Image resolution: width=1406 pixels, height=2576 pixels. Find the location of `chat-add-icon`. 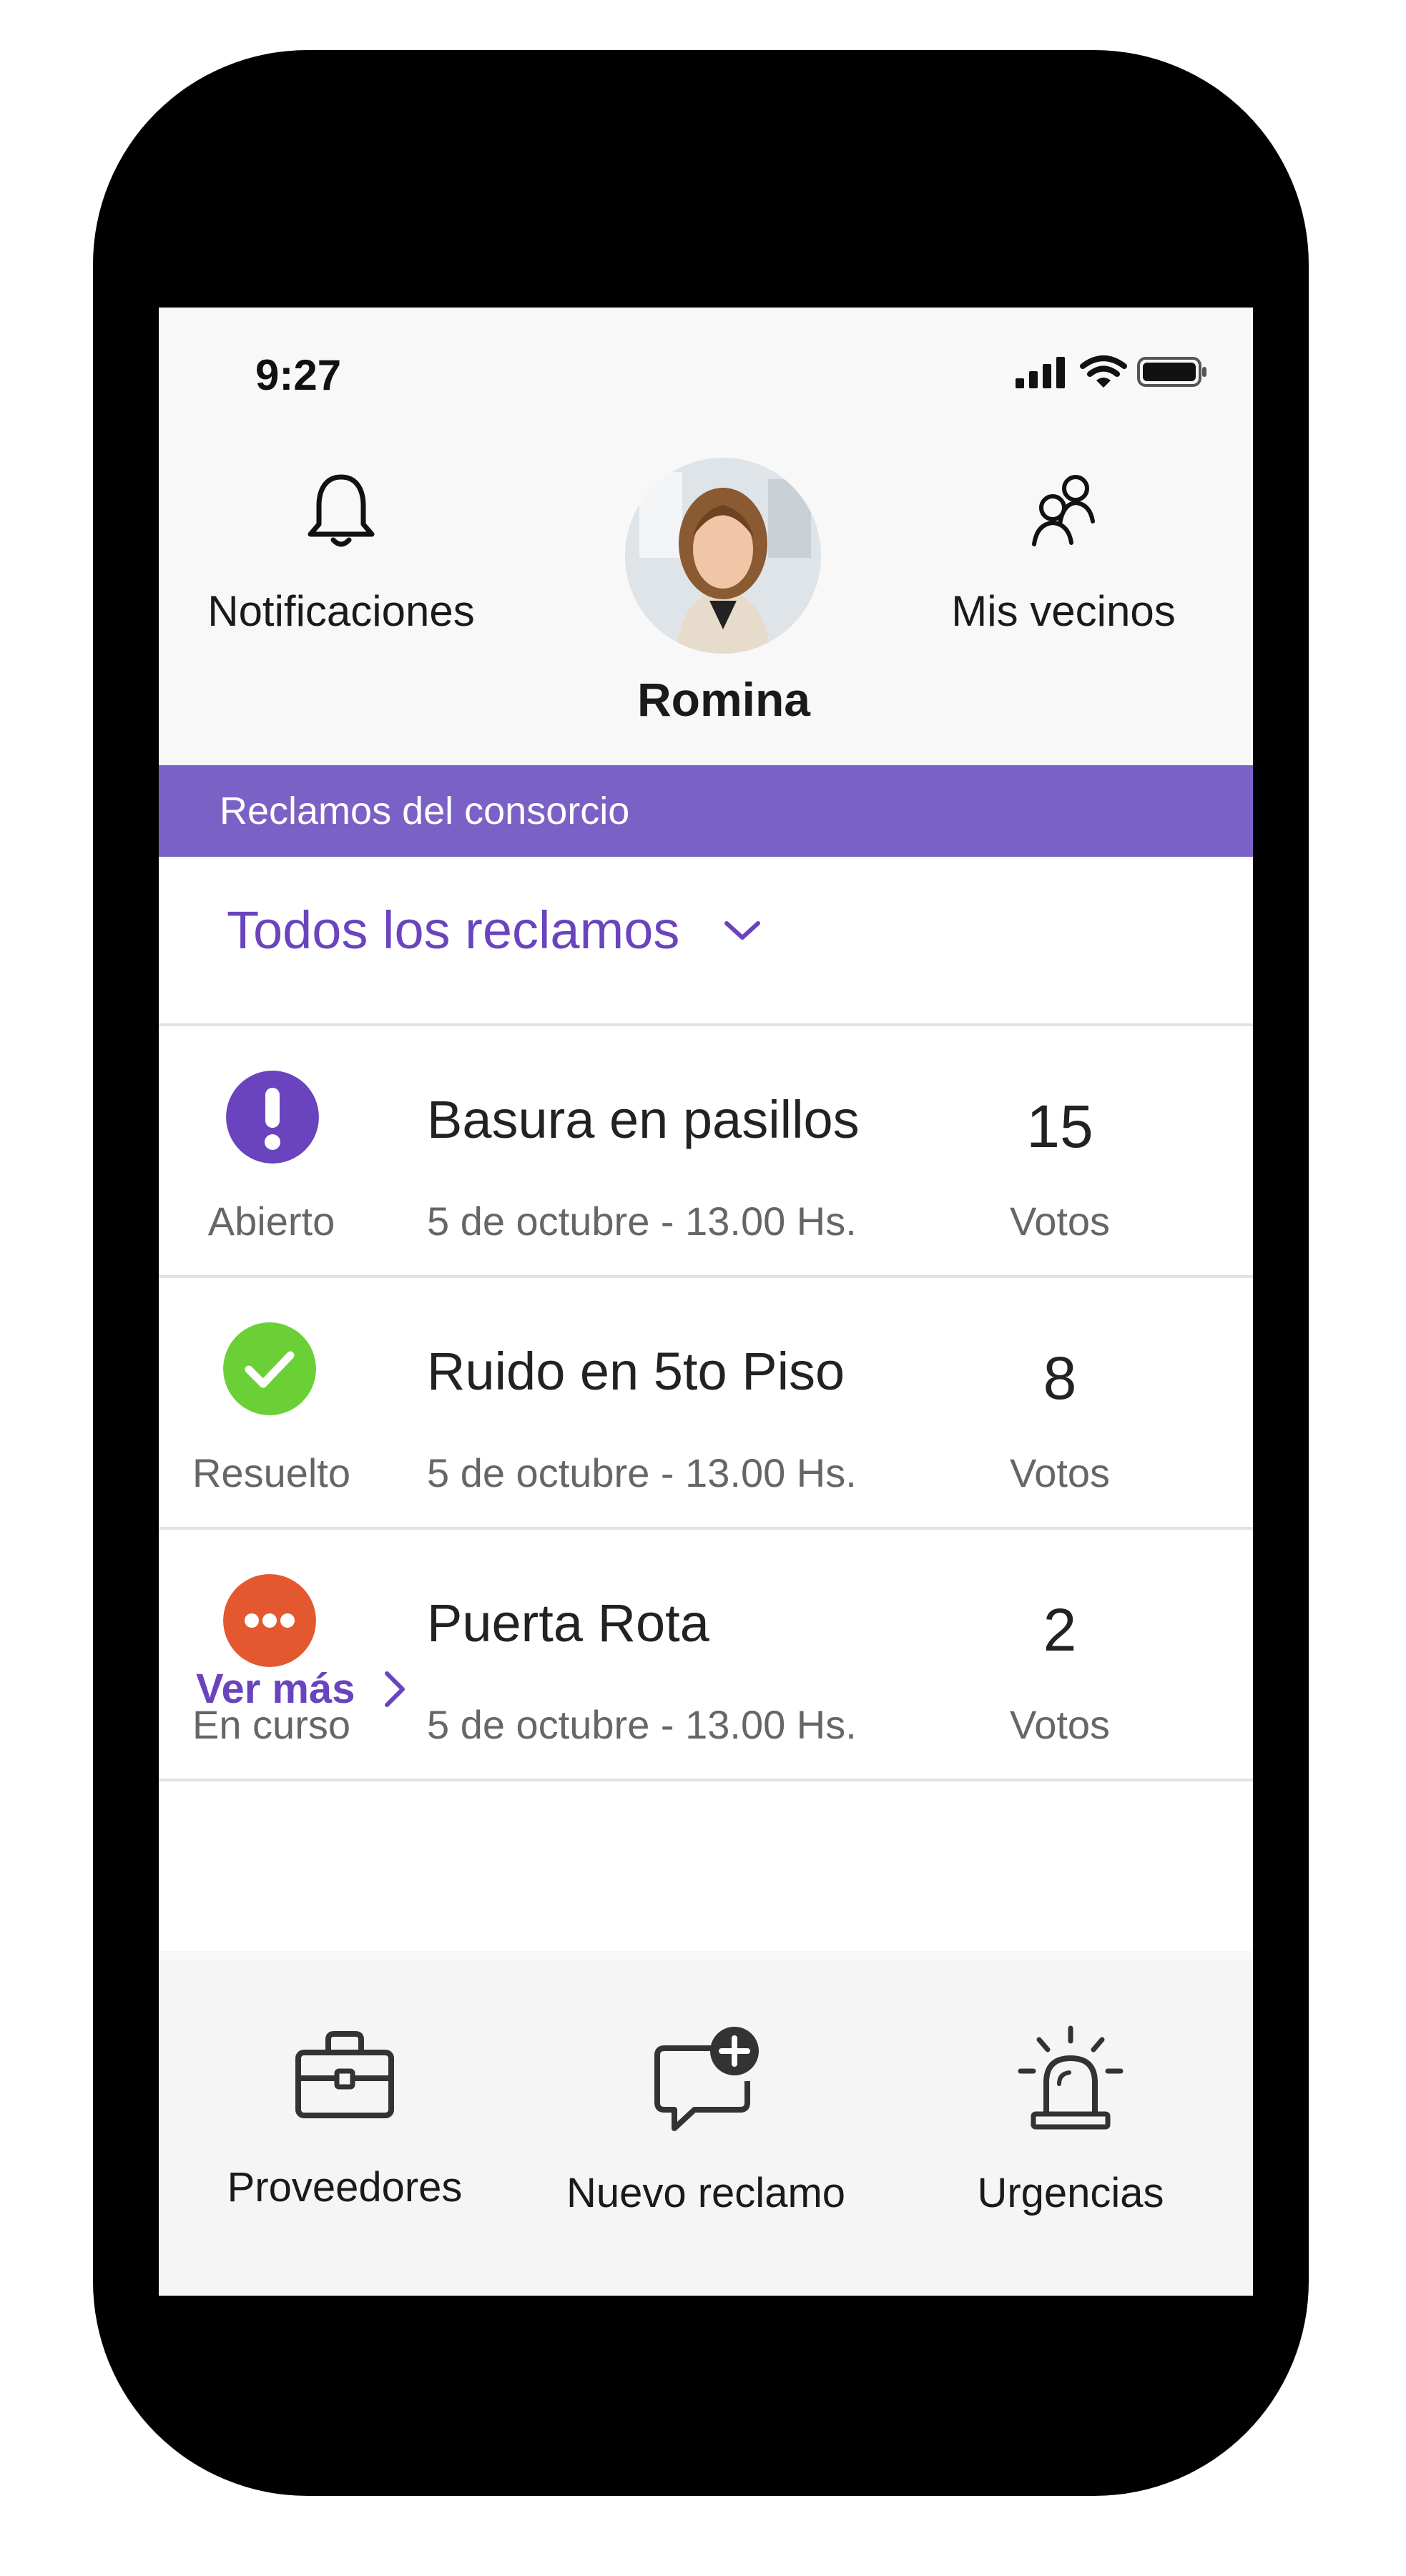

chat-add-icon is located at coordinates (707, 2079).